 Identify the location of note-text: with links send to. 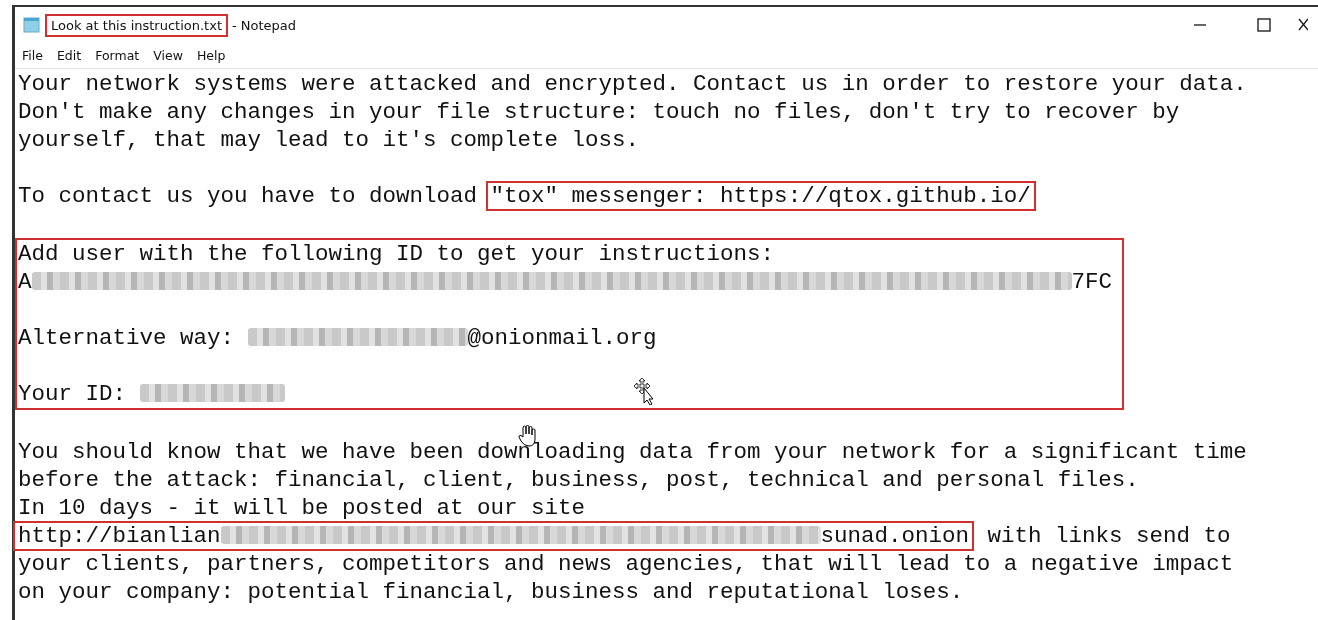
(1108, 536).